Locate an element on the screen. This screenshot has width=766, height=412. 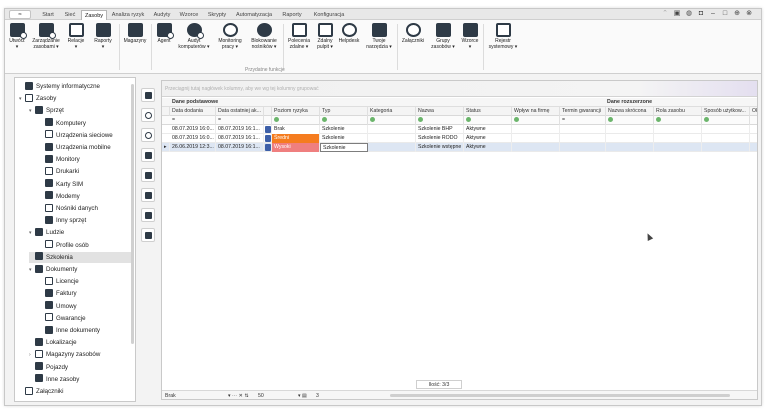
tree-item: ▾ Sprzęt is located at coordinates (80, 110).